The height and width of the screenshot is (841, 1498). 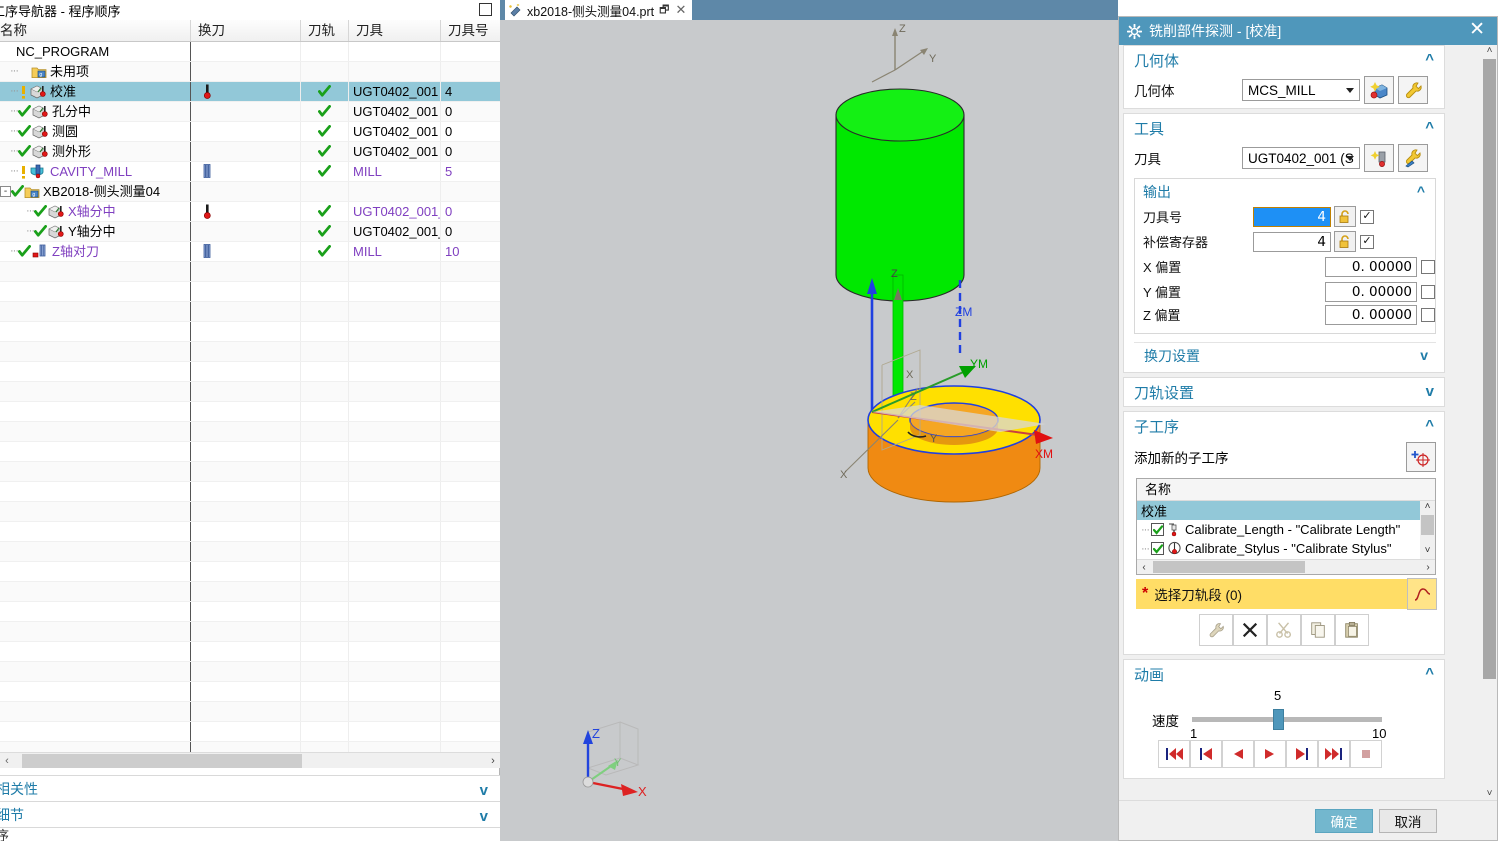 I want to click on file-tab: xb2018-侧头测量04.prt 🗗 ✕, so click(x=599, y=10).